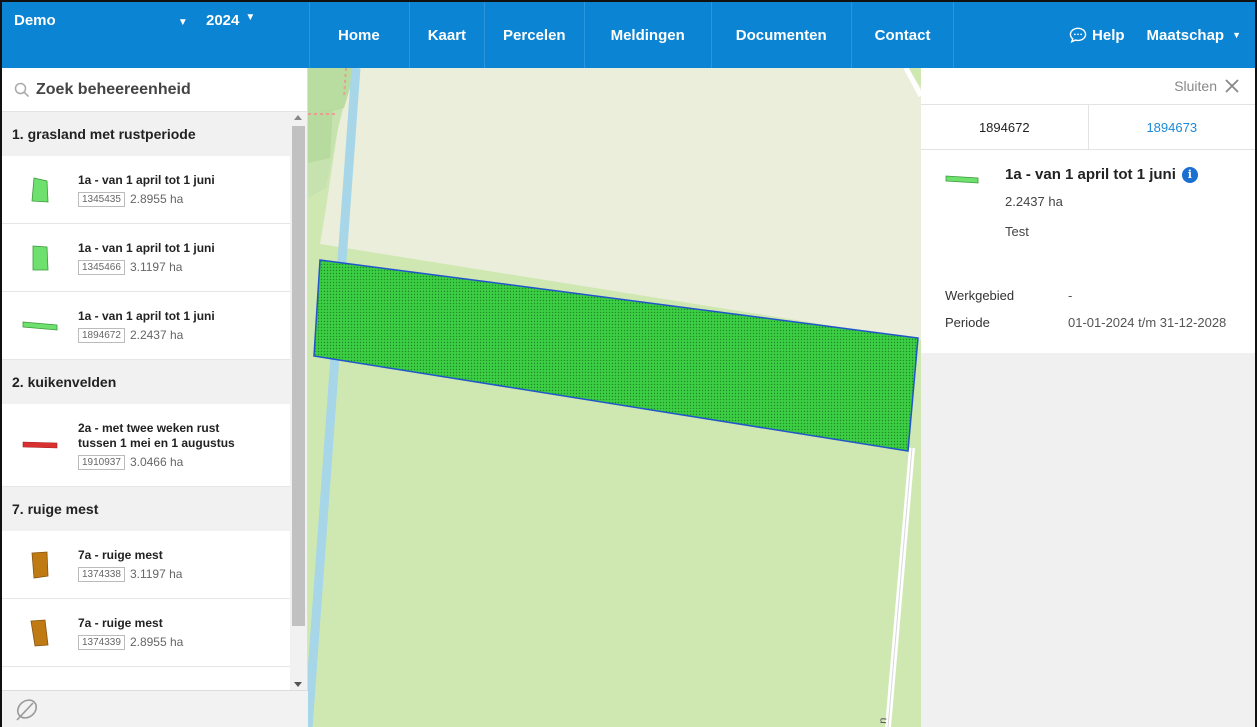 This screenshot has width=1257, height=727. Describe the element at coordinates (1232, 86) in the screenshot. I see `close-icon` at that location.